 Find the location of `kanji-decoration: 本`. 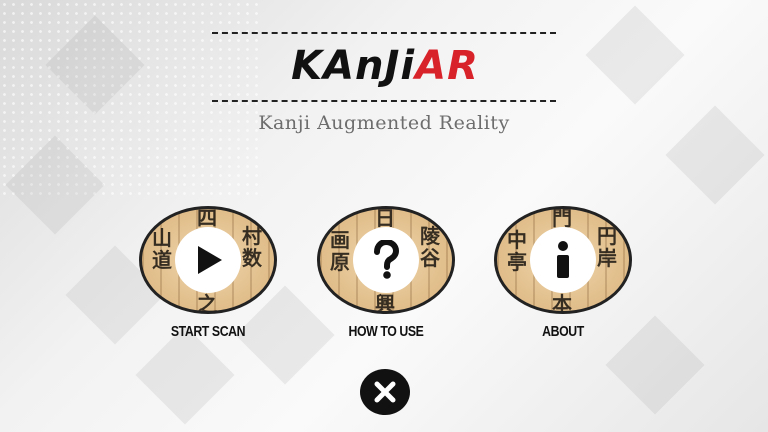

kanji-decoration: 本 is located at coordinates (562, 303).